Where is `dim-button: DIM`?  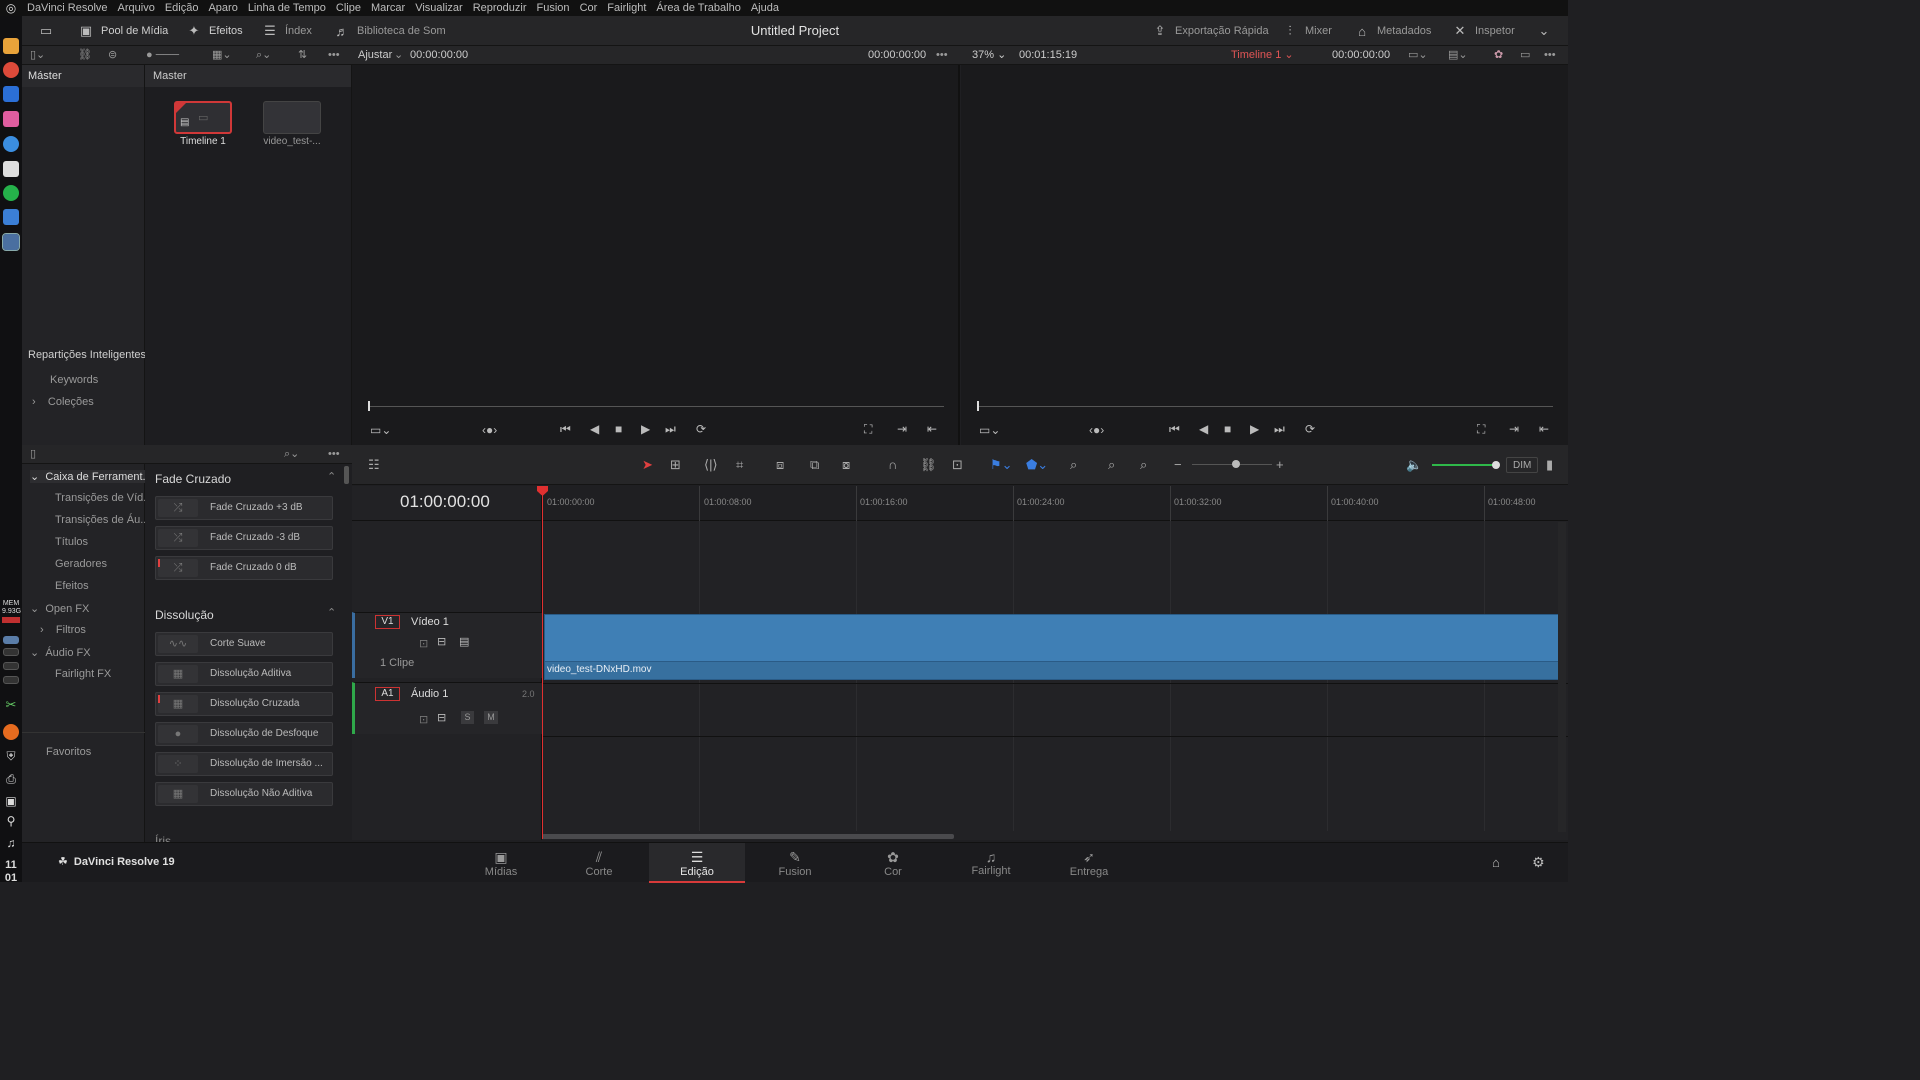 dim-button: DIM is located at coordinates (1522, 465).